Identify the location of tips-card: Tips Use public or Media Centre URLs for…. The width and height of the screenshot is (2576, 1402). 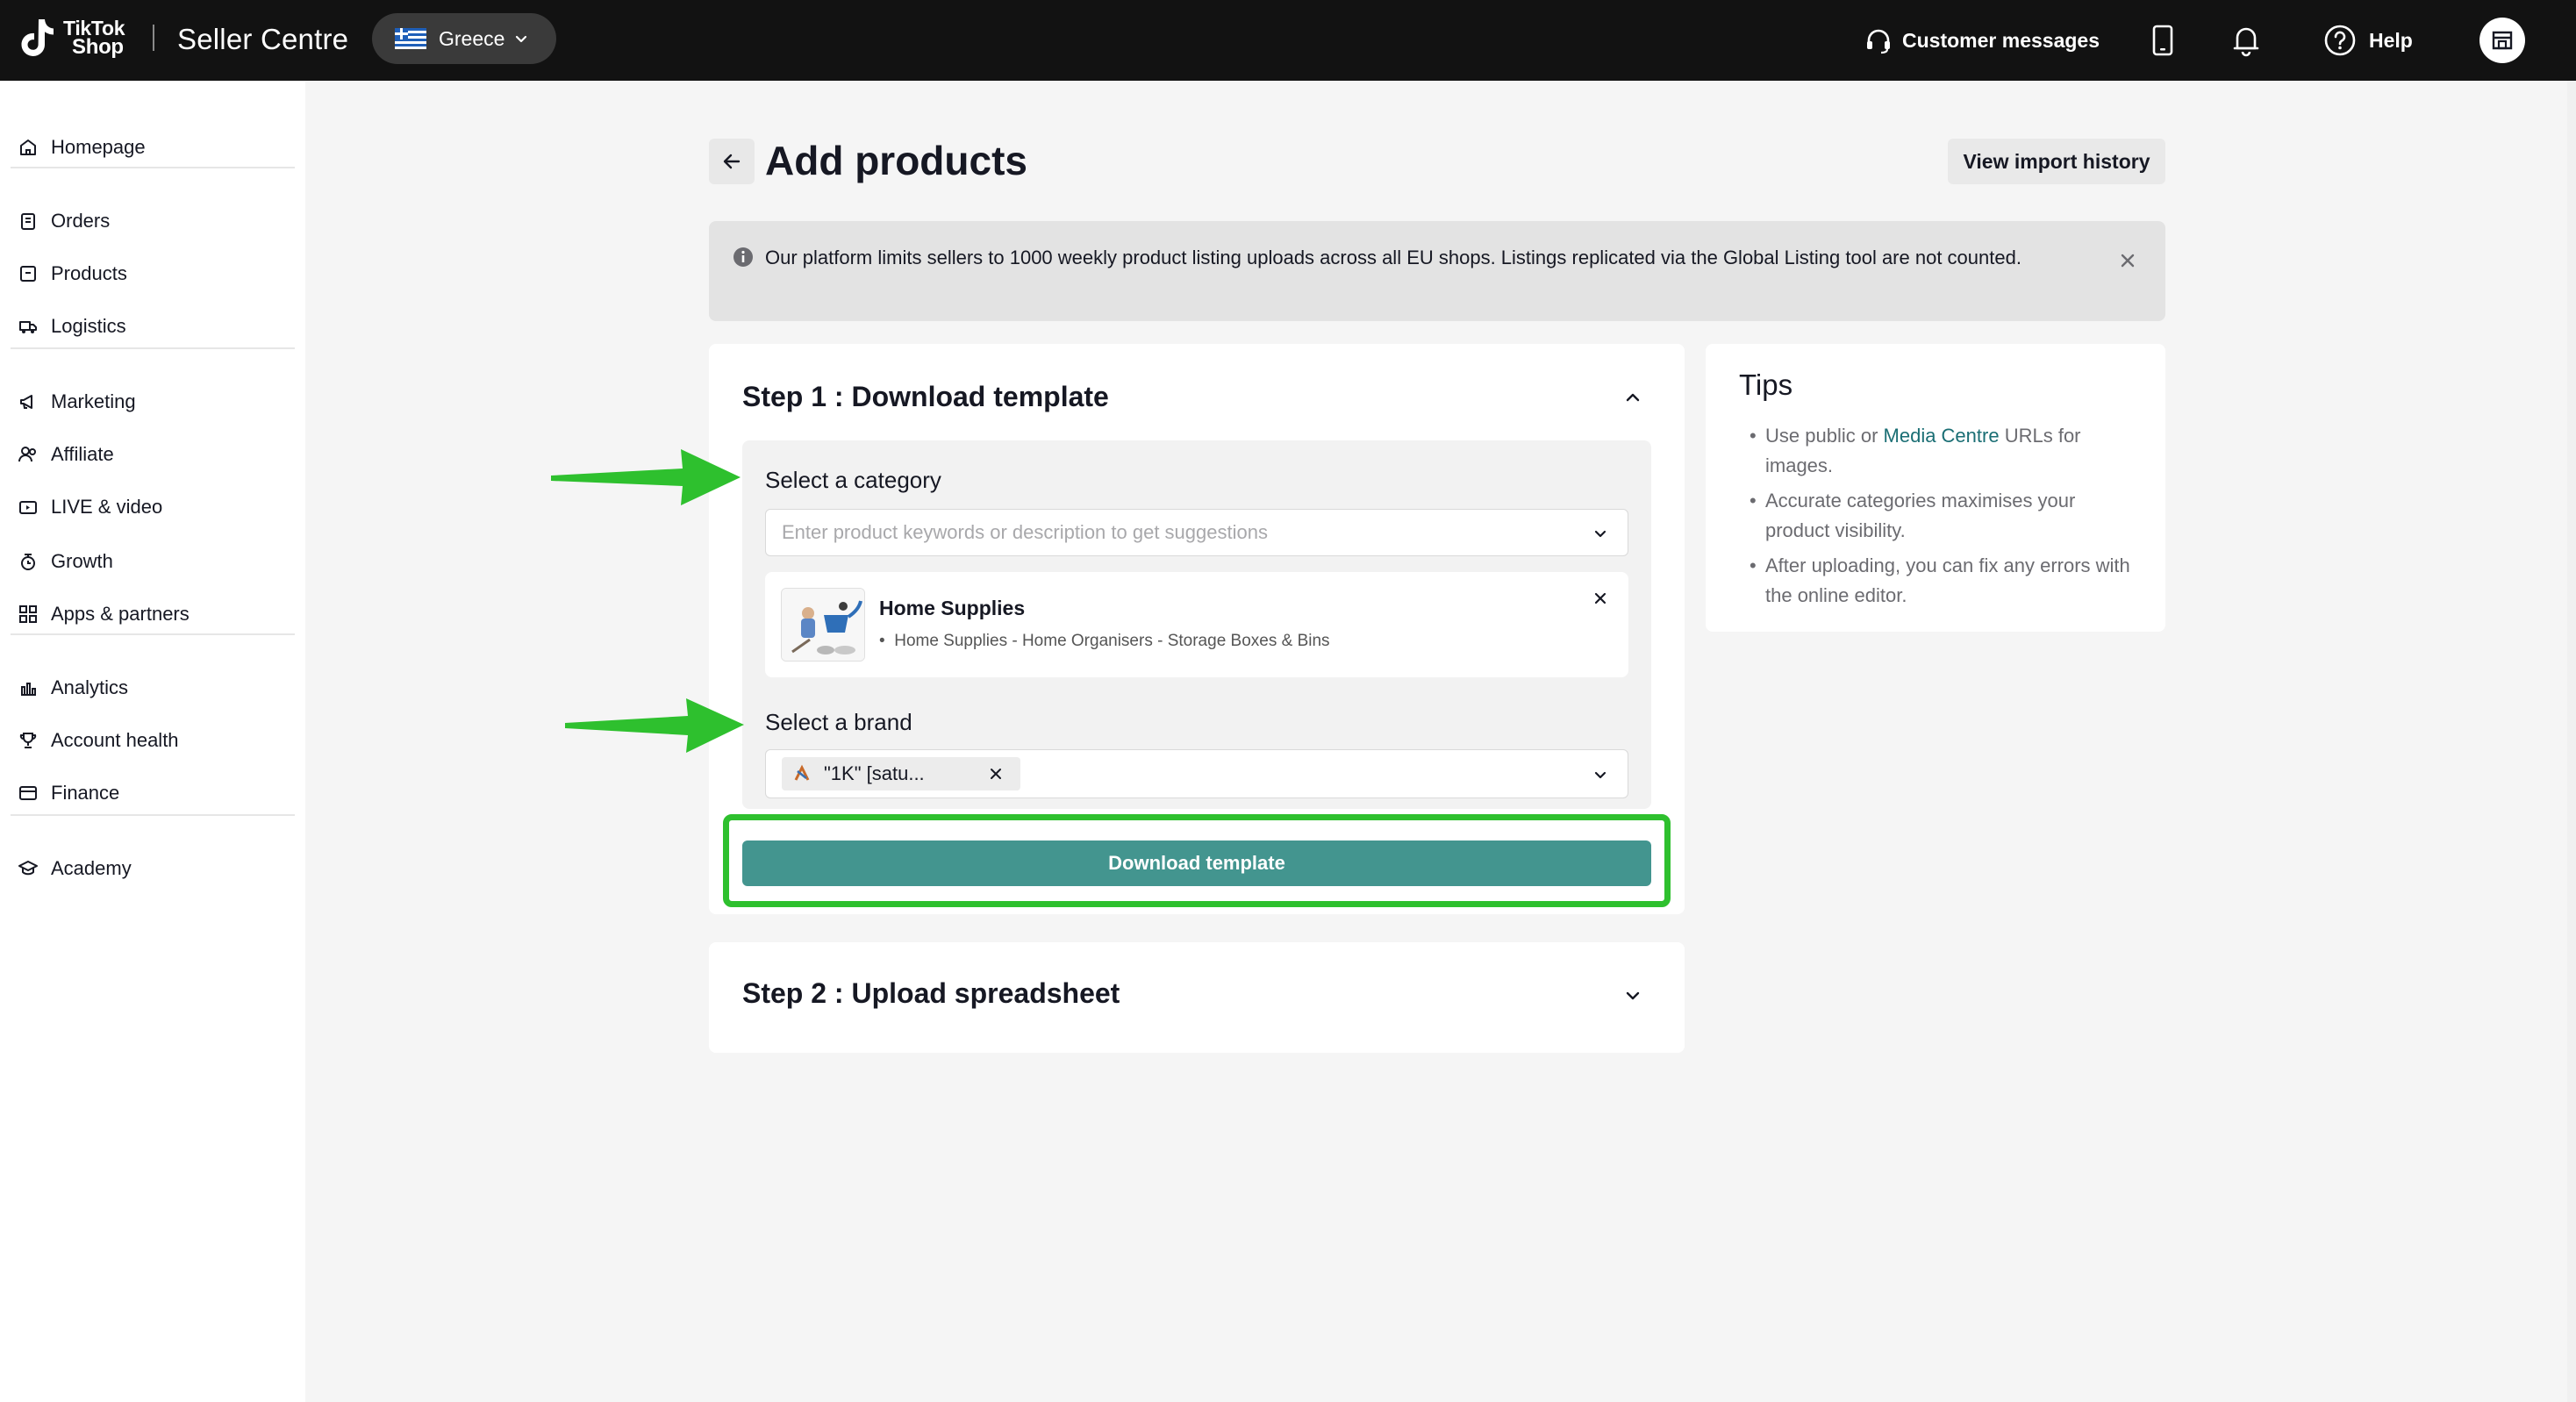
(1935, 488).